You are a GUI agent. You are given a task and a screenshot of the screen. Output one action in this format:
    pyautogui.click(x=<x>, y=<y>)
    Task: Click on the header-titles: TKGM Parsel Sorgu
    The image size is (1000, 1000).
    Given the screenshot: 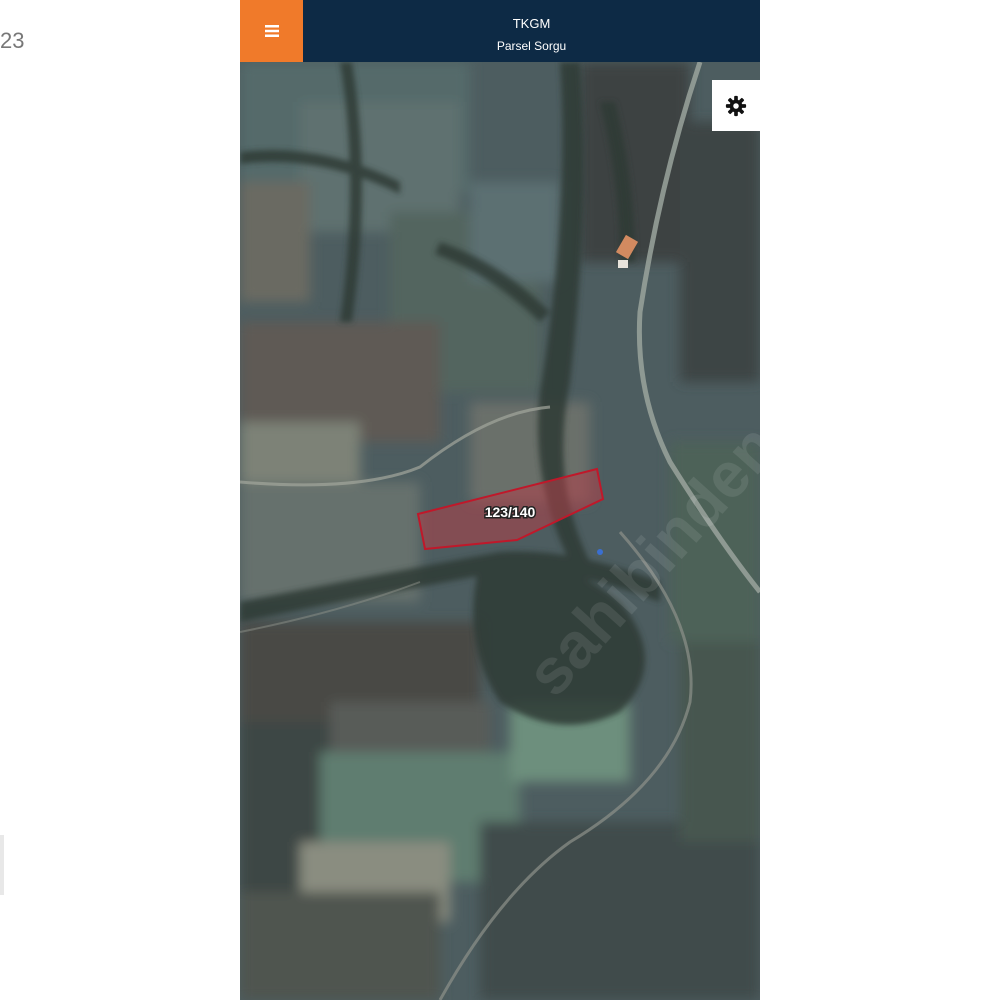 What is the action you would take?
    pyautogui.click(x=531, y=31)
    